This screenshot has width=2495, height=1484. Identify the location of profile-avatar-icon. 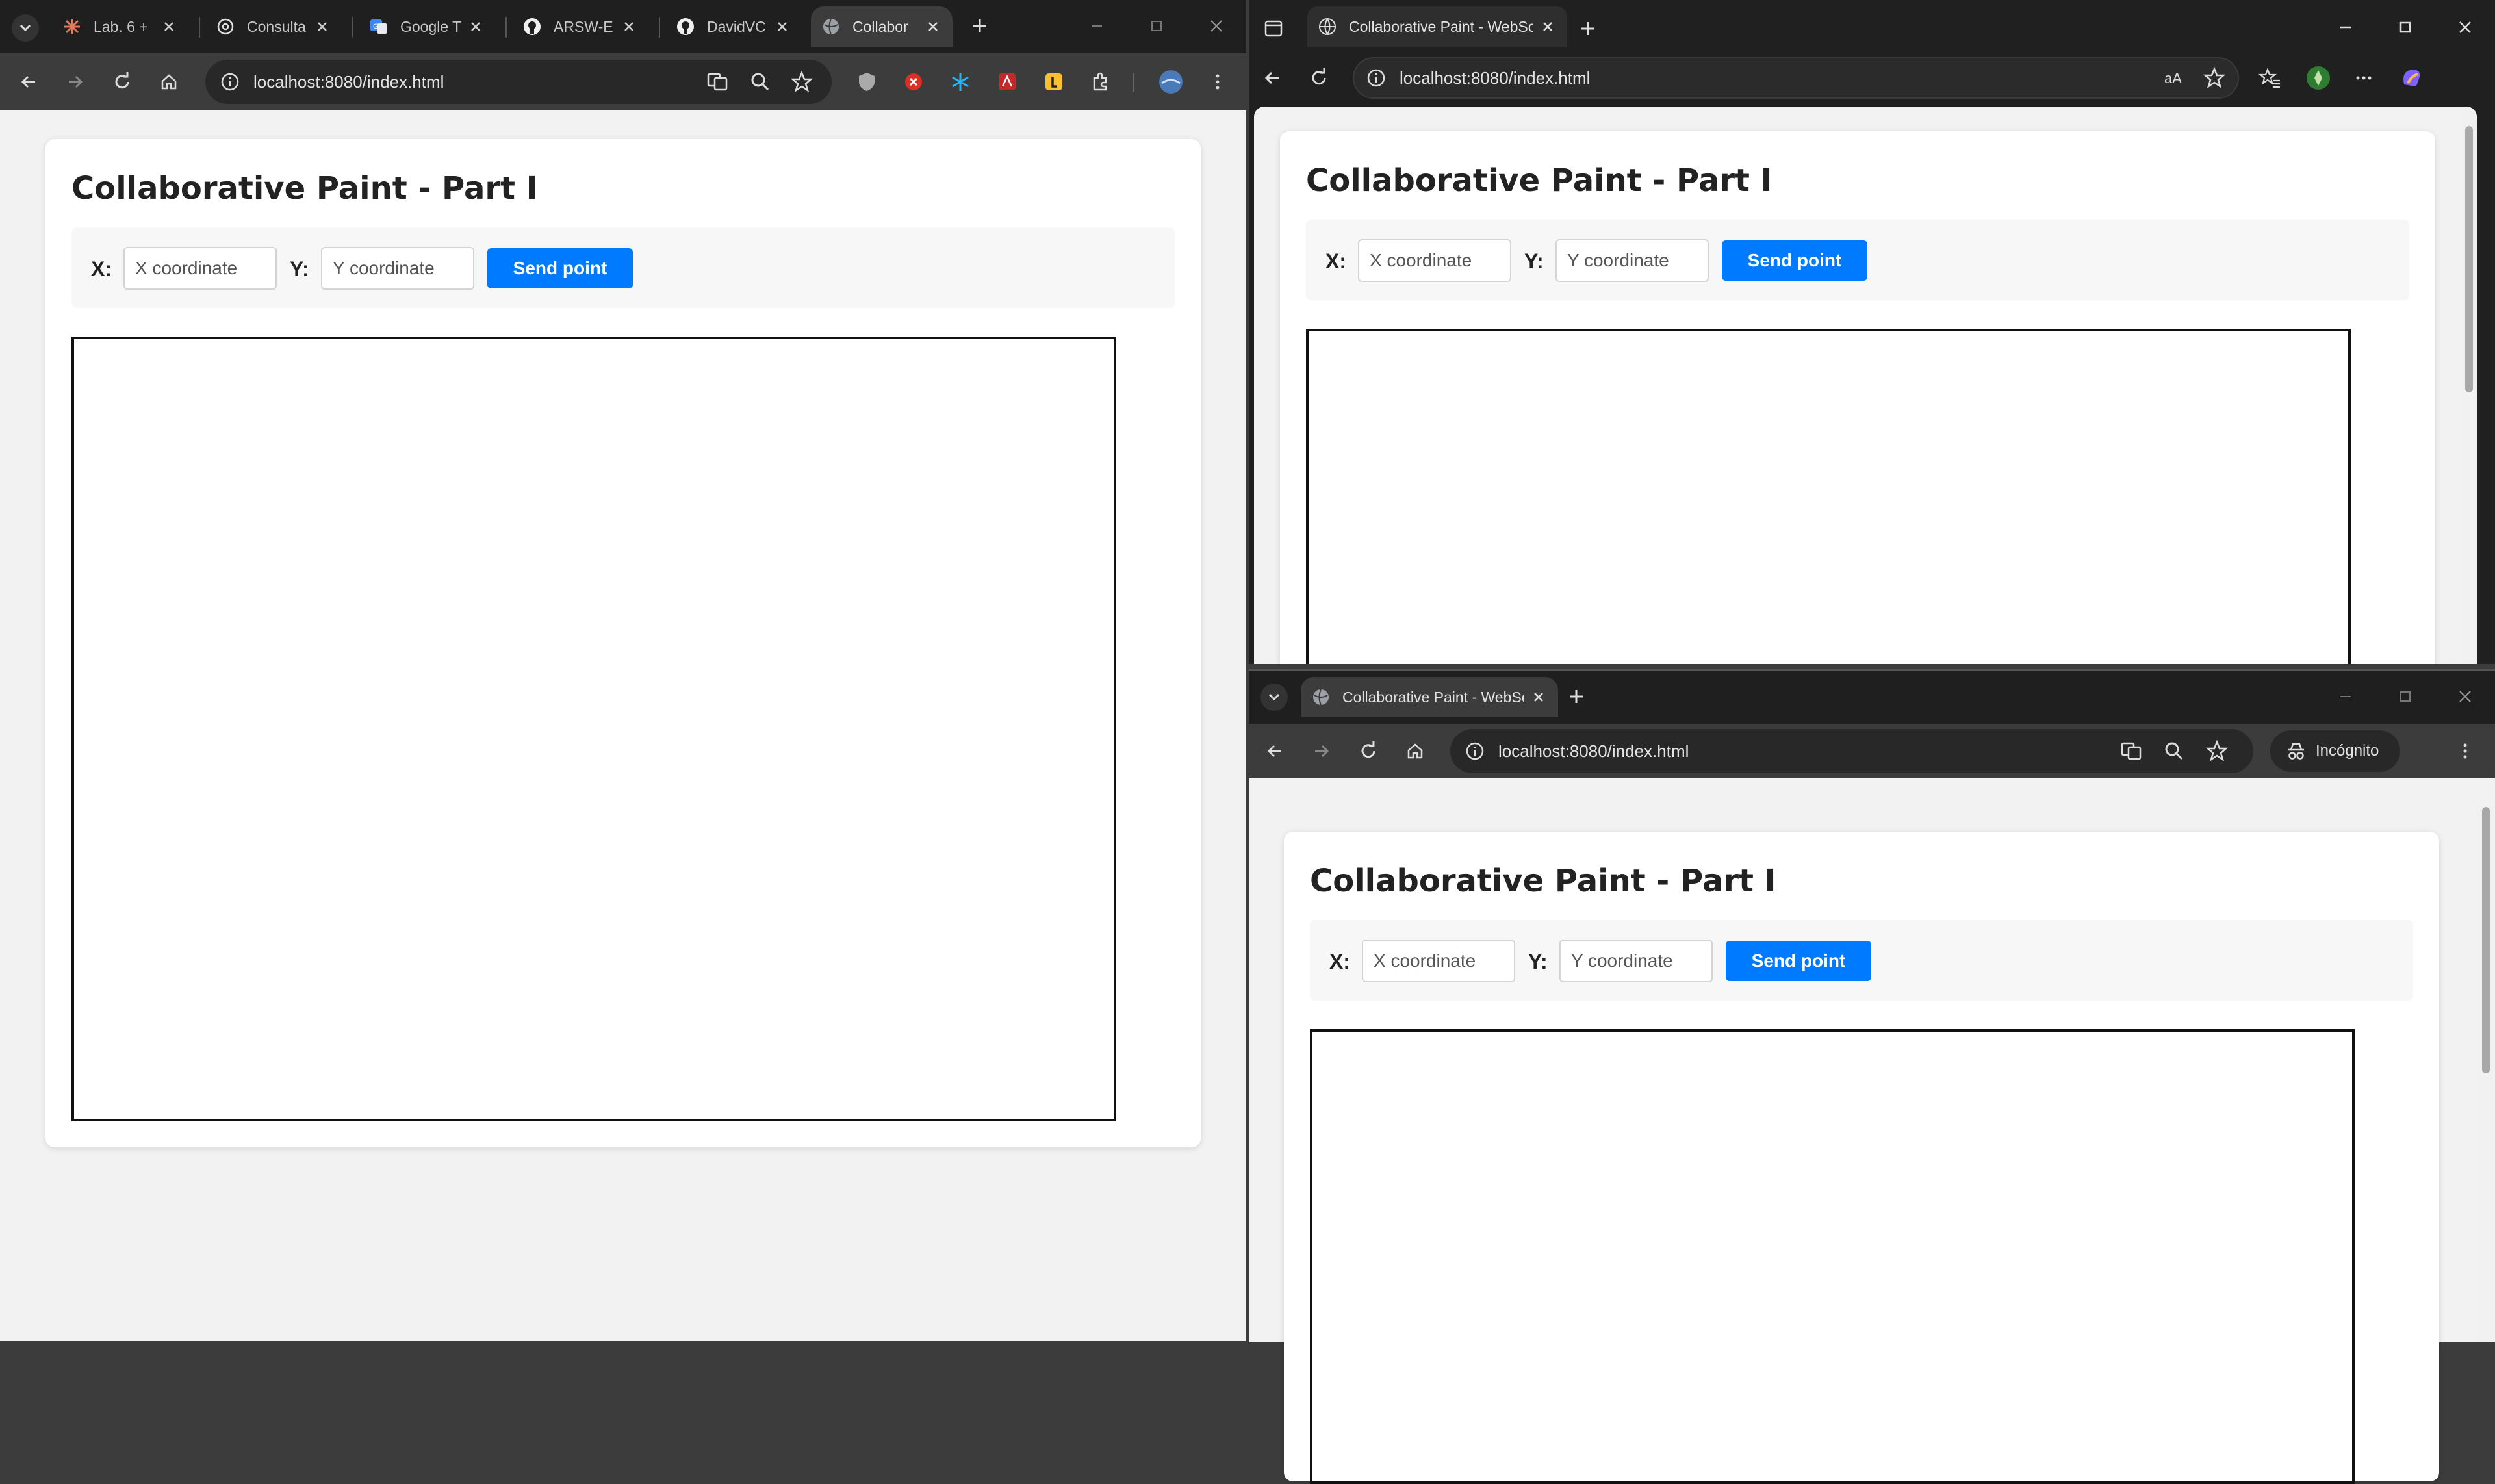
(1171, 82).